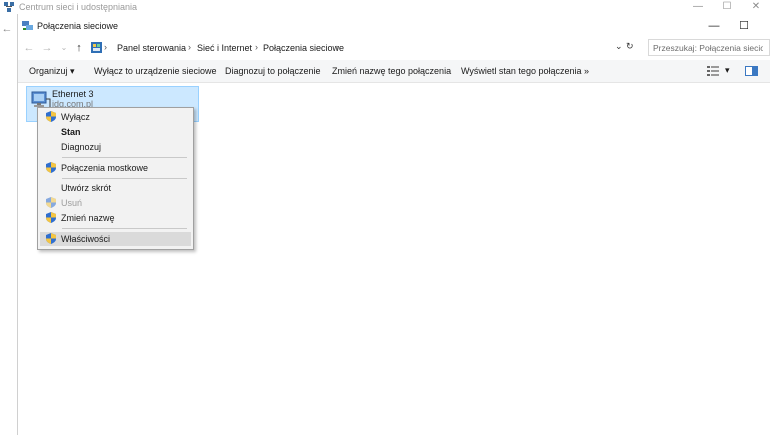  What do you see at coordinates (81, 147) in the screenshot?
I see `menu-item-label: Diagnozuj` at bounding box center [81, 147].